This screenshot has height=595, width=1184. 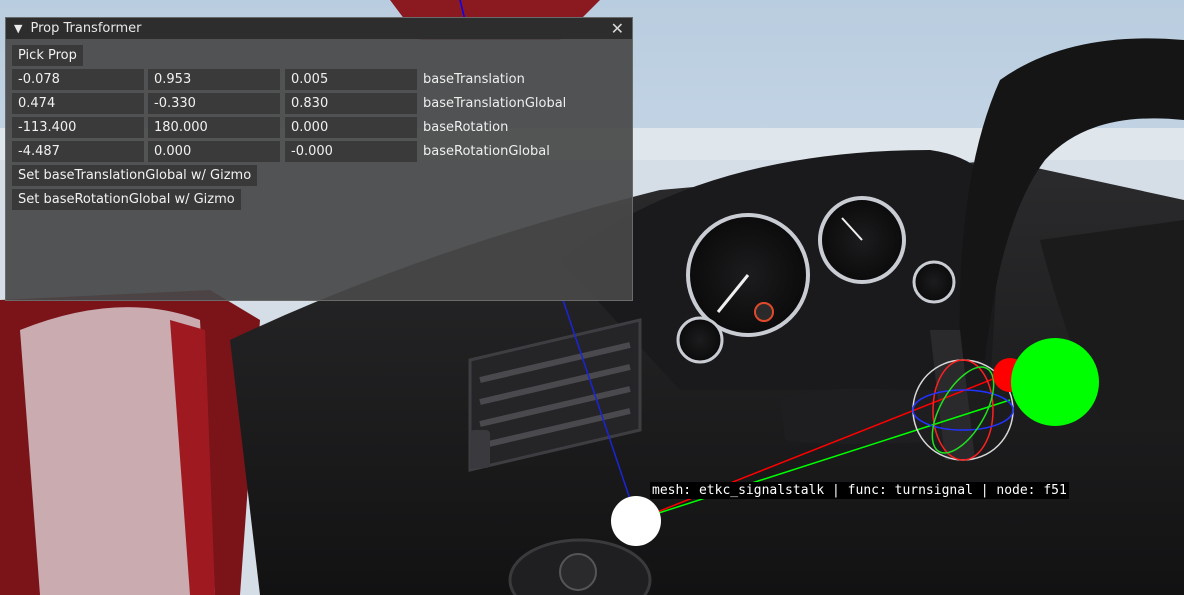 What do you see at coordinates (78, 127) in the screenshot?
I see `base-rotation-x-field: -113.400` at bounding box center [78, 127].